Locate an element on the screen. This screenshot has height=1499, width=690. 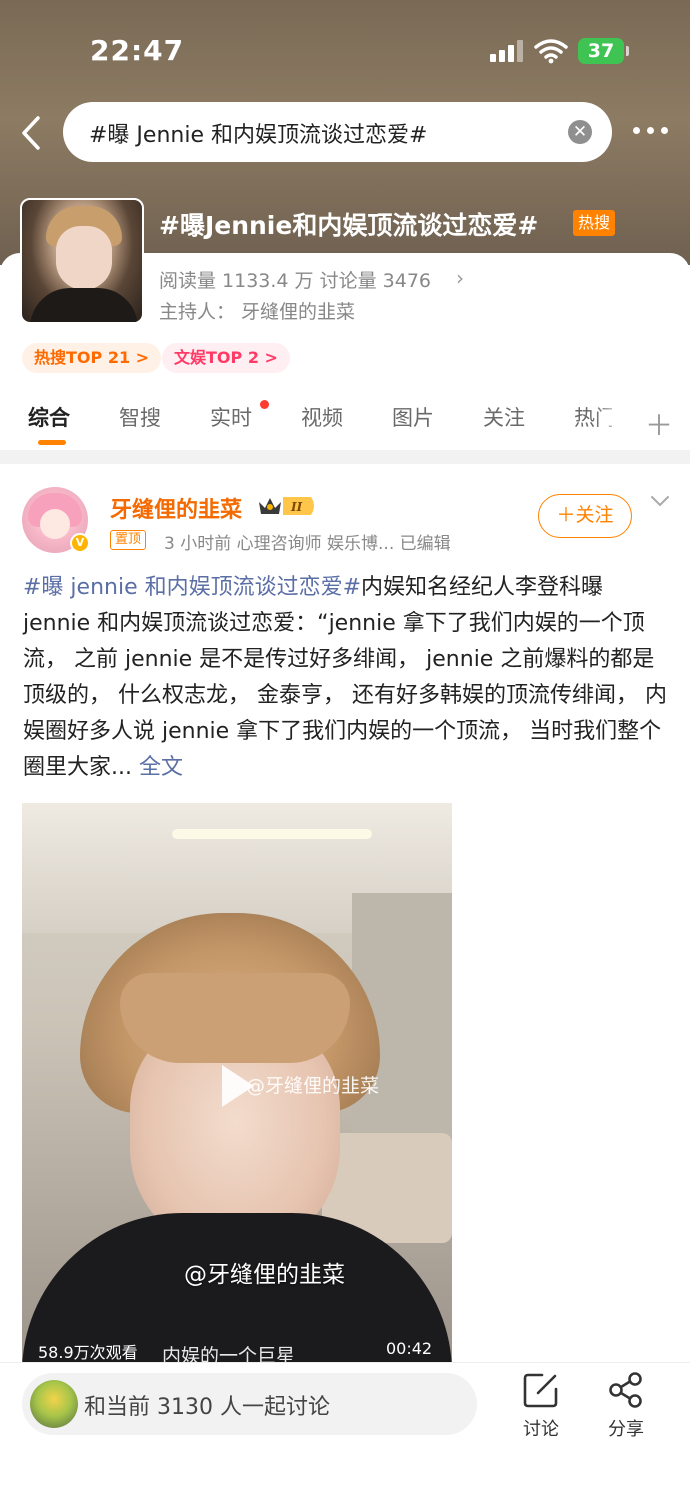
bottom-bar: 和当前 3130 人一起讨论 讨论 分享 is located at coordinates (345, 1430).